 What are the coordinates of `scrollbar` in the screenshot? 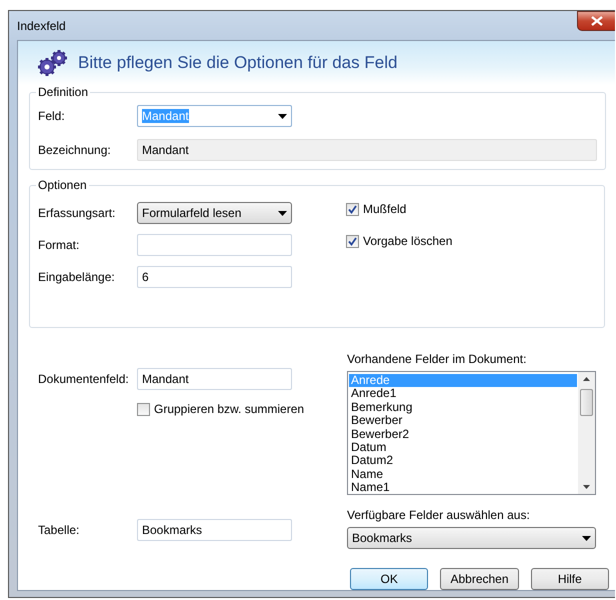 It's located at (586, 433).